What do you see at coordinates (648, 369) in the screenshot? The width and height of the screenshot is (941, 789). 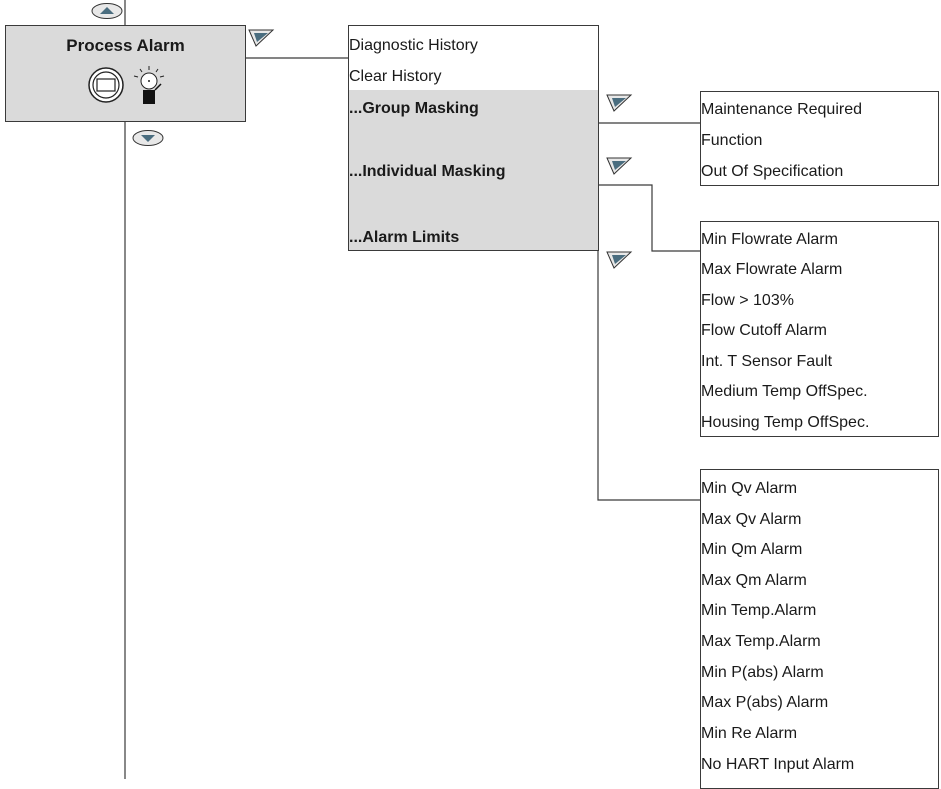 I see `connector-alarm-limits` at bounding box center [648, 369].